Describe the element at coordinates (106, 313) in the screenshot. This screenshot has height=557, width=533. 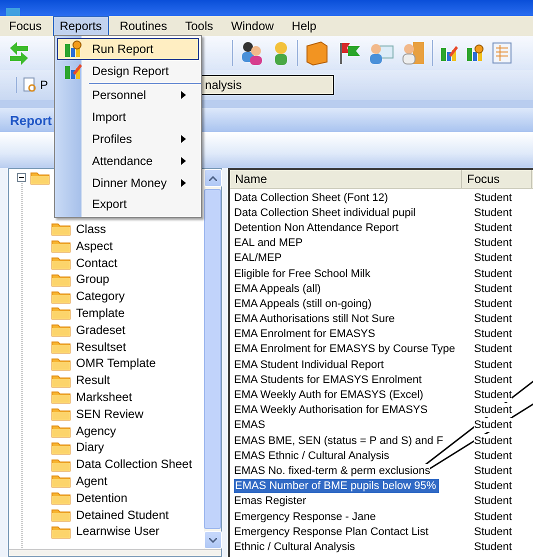
I see `tree-item: Template` at that location.